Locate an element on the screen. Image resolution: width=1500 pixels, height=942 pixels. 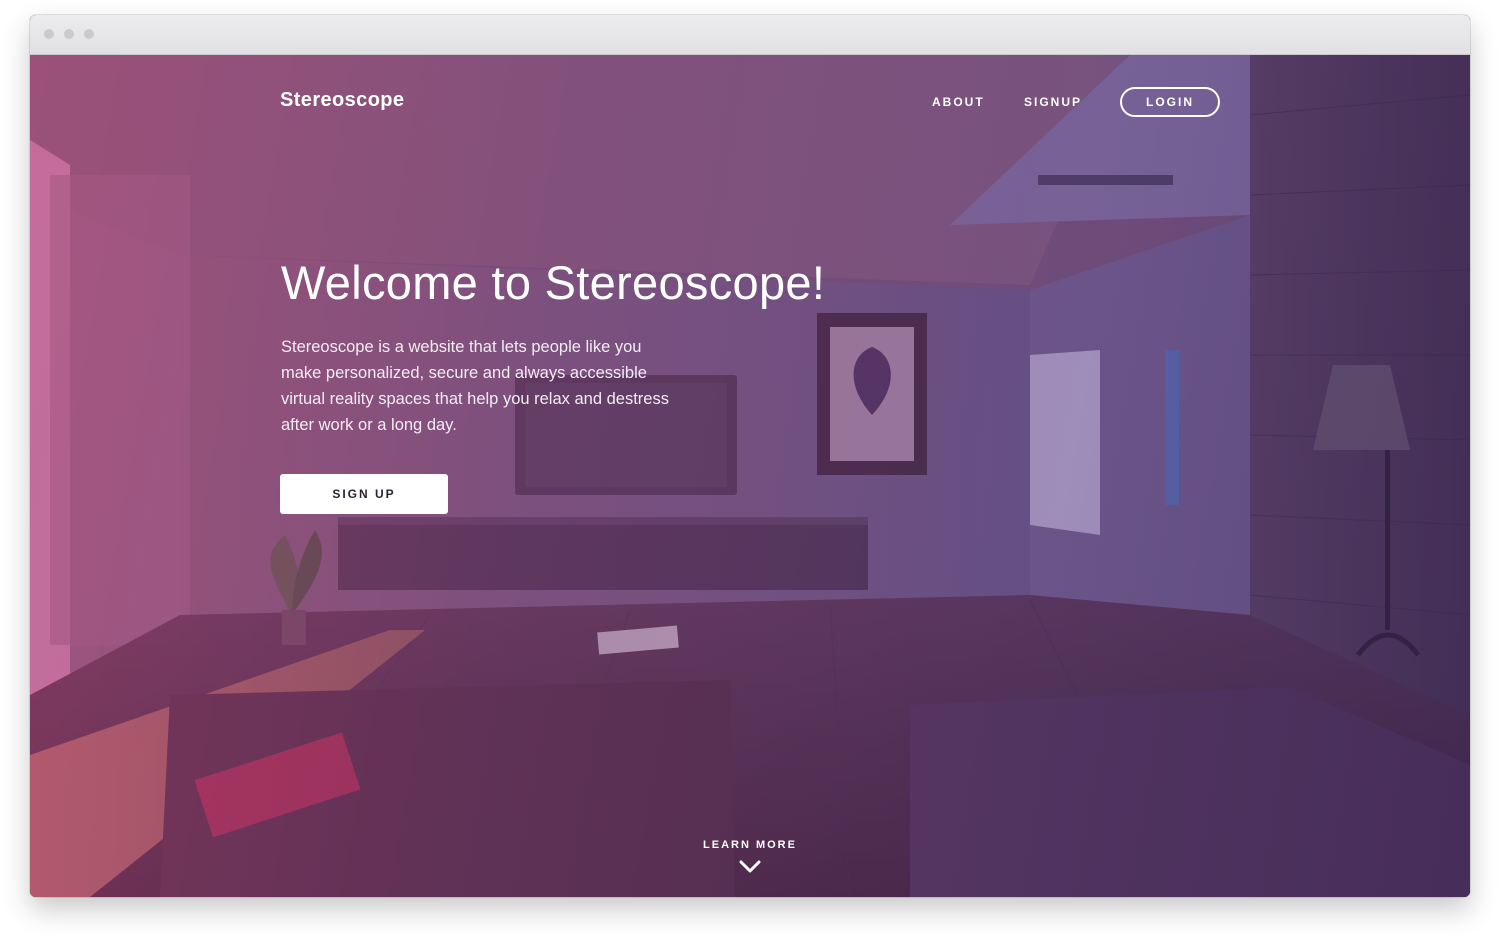
hero-title: Welcome to Stereoscope! is located at coordinates (553, 282).